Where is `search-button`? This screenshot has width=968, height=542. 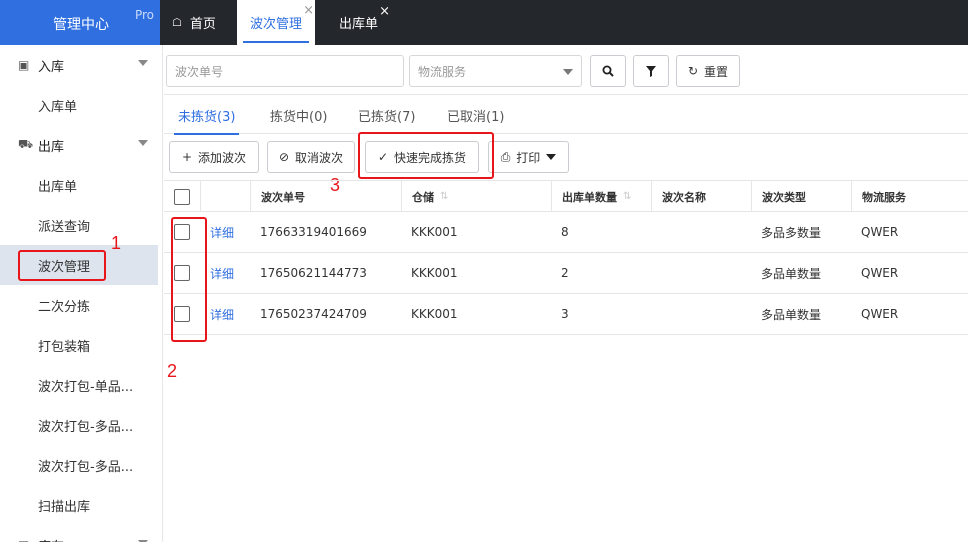
search-button is located at coordinates (608, 71).